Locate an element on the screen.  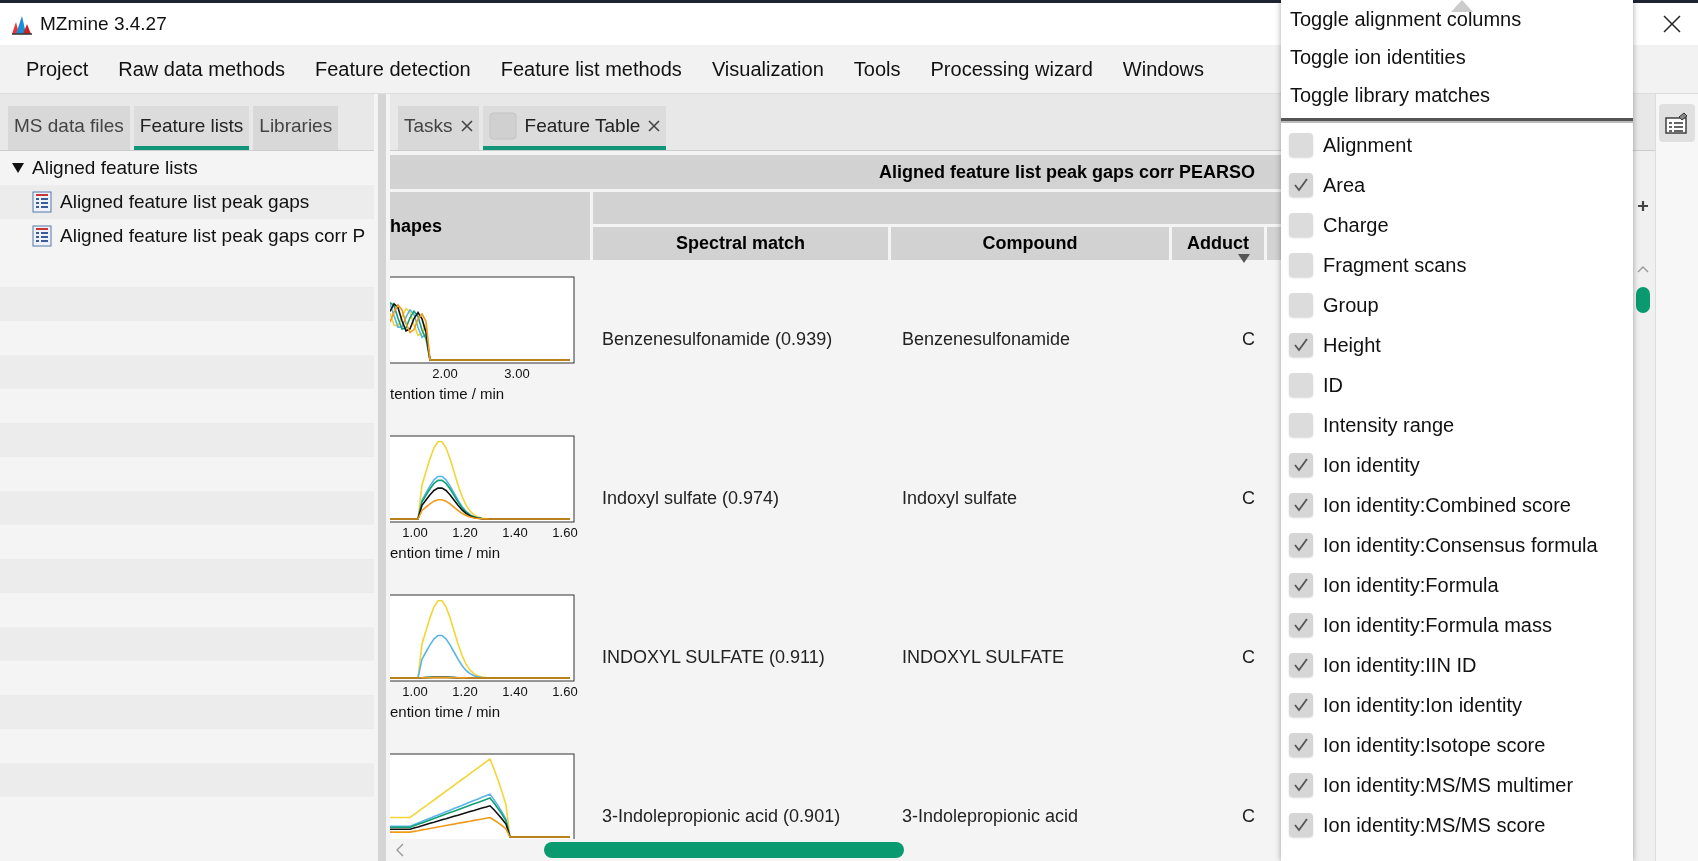
checkbox-item: Ion identity:Consensus formula is located at coordinates (1457, 545).